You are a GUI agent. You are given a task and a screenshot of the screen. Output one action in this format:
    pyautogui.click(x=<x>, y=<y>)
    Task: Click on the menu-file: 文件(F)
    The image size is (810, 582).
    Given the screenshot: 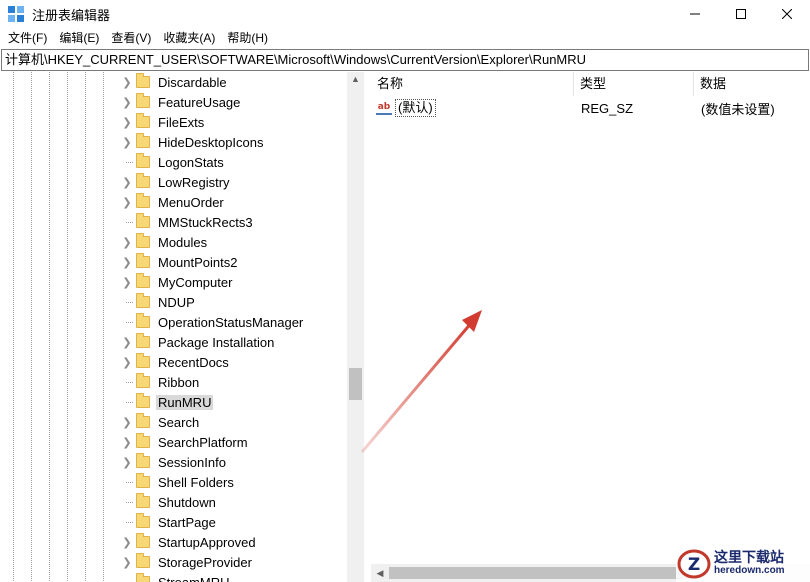 What is the action you would take?
    pyautogui.click(x=27, y=38)
    